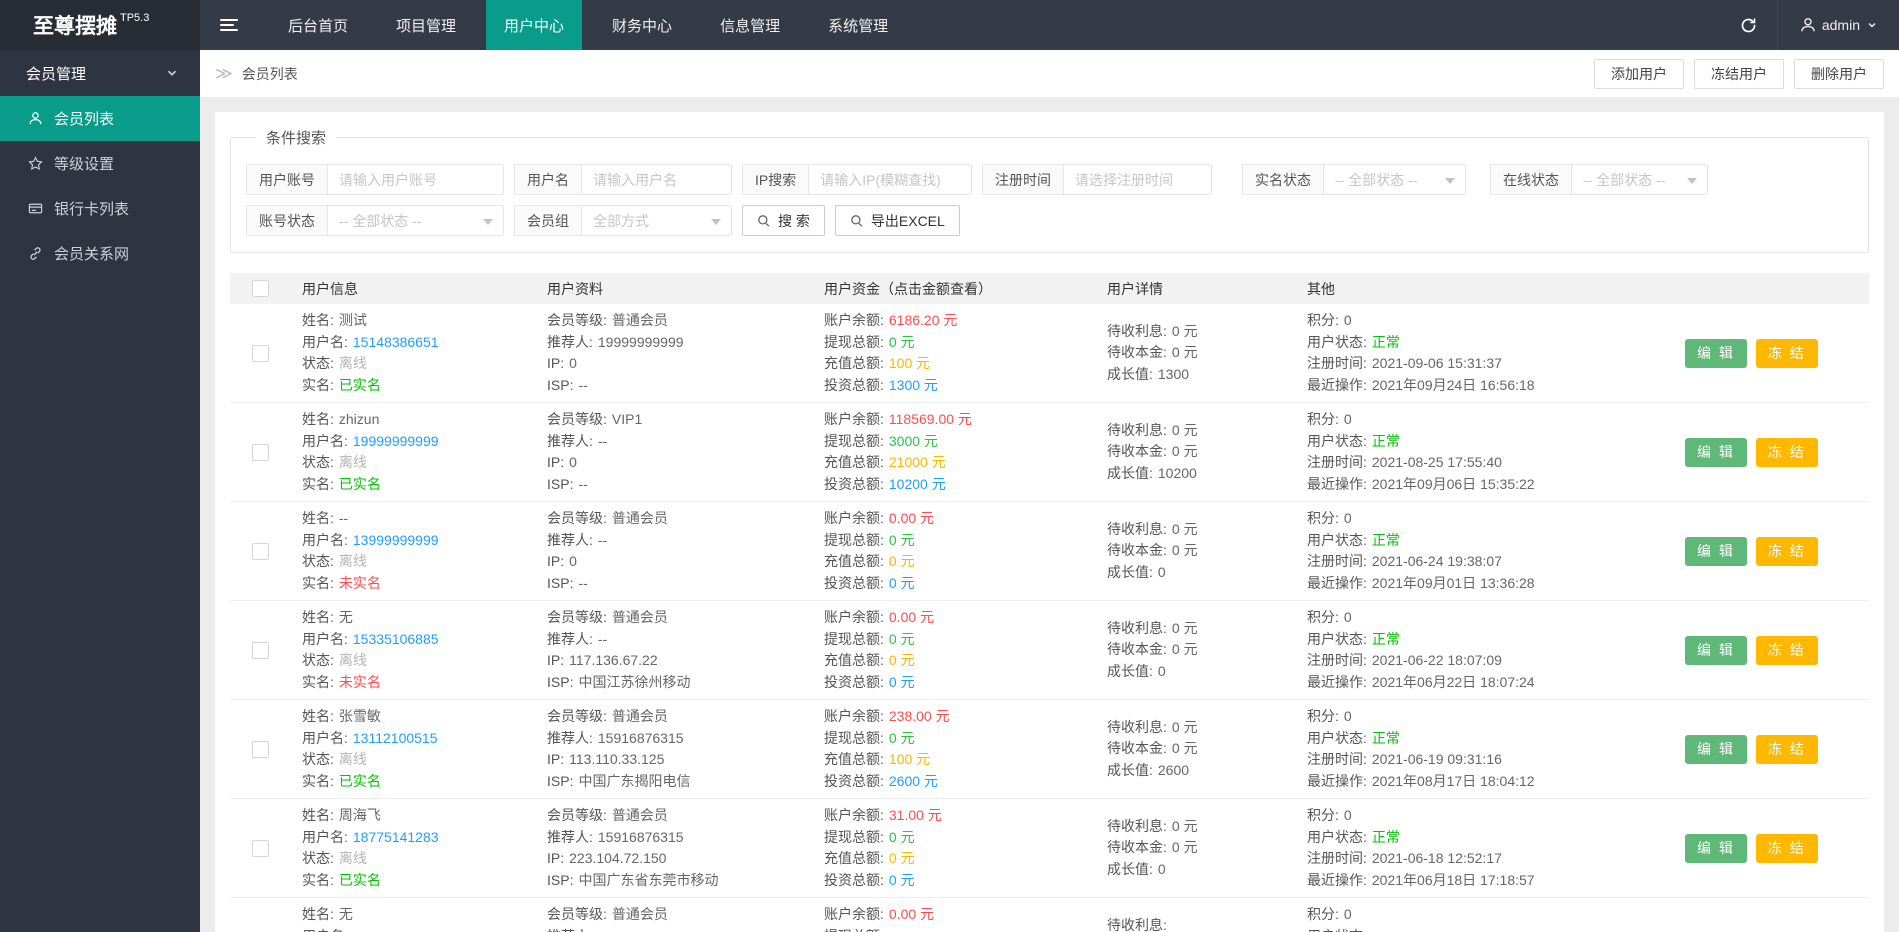 The image size is (1899, 932). What do you see at coordinates (913, 385) in the screenshot?
I see `invest-value: 1300 元` at bounding box center [913, 385].